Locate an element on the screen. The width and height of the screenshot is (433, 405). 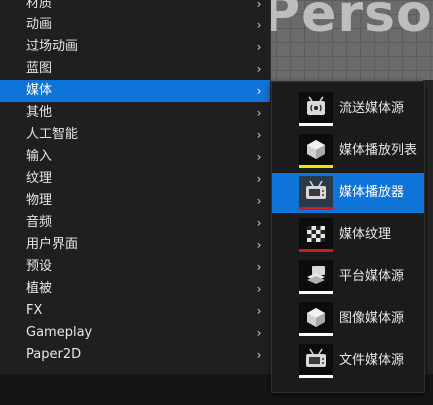
submenu-item-platform-media-source: 平台媒体源 is located at coordinates (348, 277).